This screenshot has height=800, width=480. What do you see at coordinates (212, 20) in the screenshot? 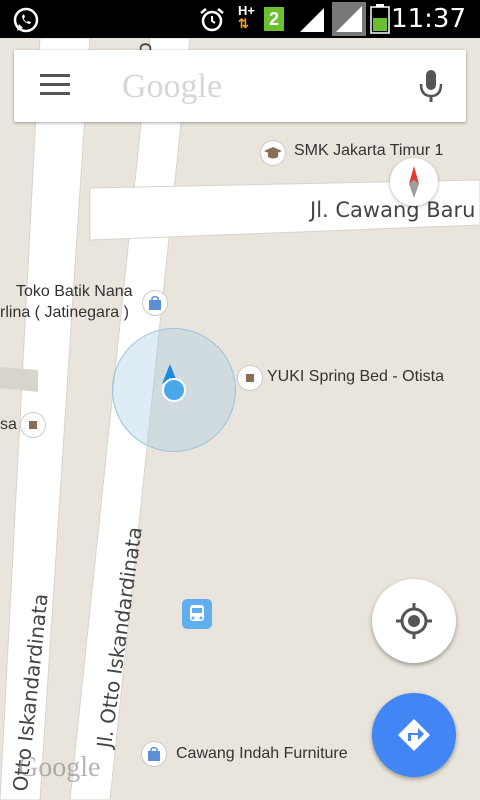
I see `alarm-icon` at bounding box center [212, 20].